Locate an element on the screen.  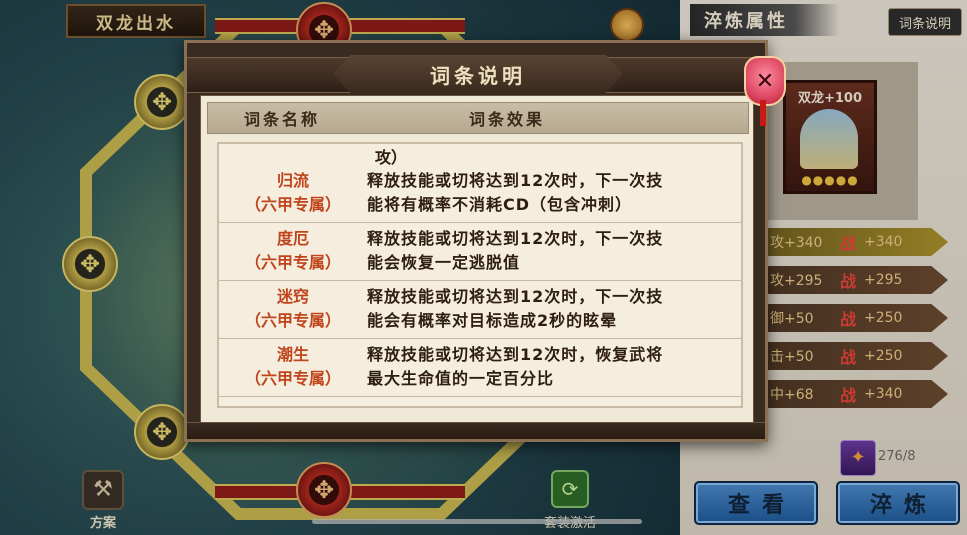
term-name-cell: 潮生 （六甲专属） is located at coordinates (293, 367).